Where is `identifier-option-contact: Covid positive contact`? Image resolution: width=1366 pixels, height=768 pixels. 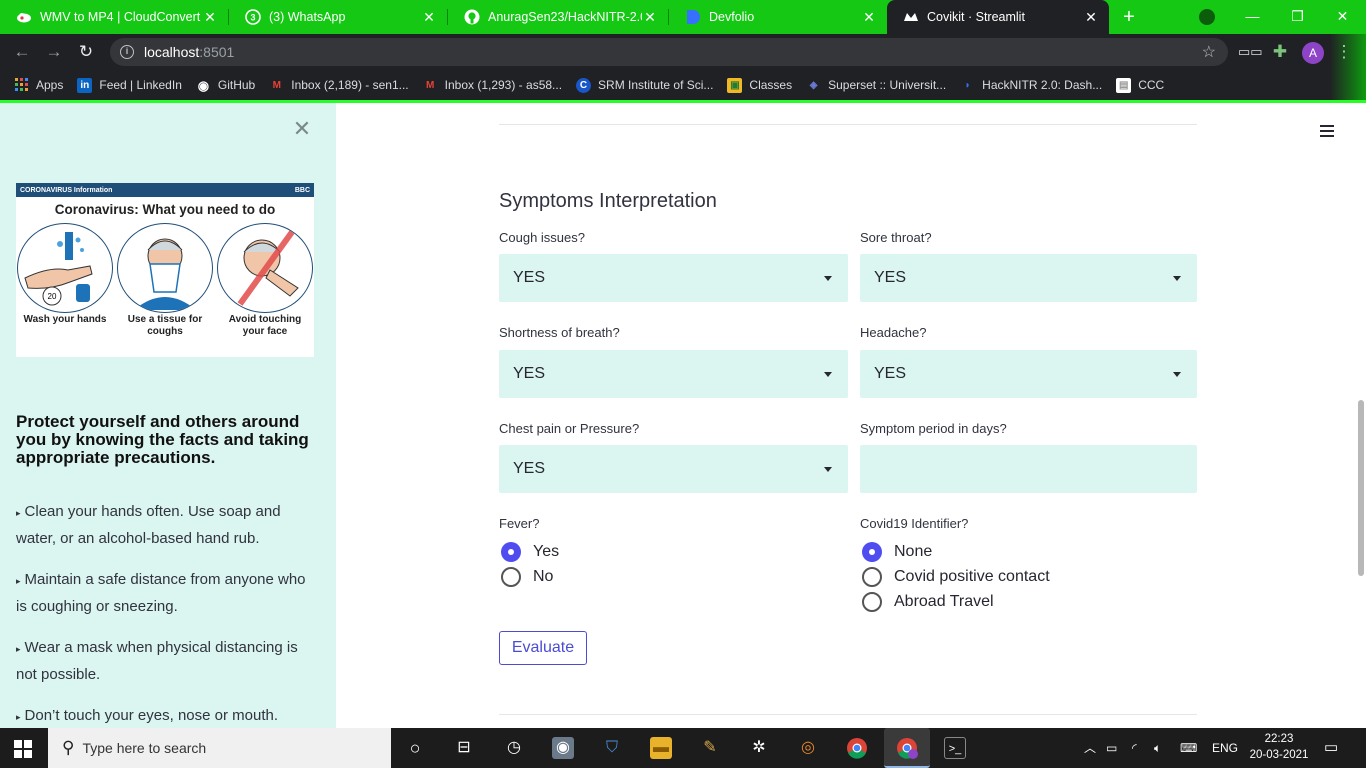
identifier-option-contact: Covid positive contact is located at coordinates (956, 577).